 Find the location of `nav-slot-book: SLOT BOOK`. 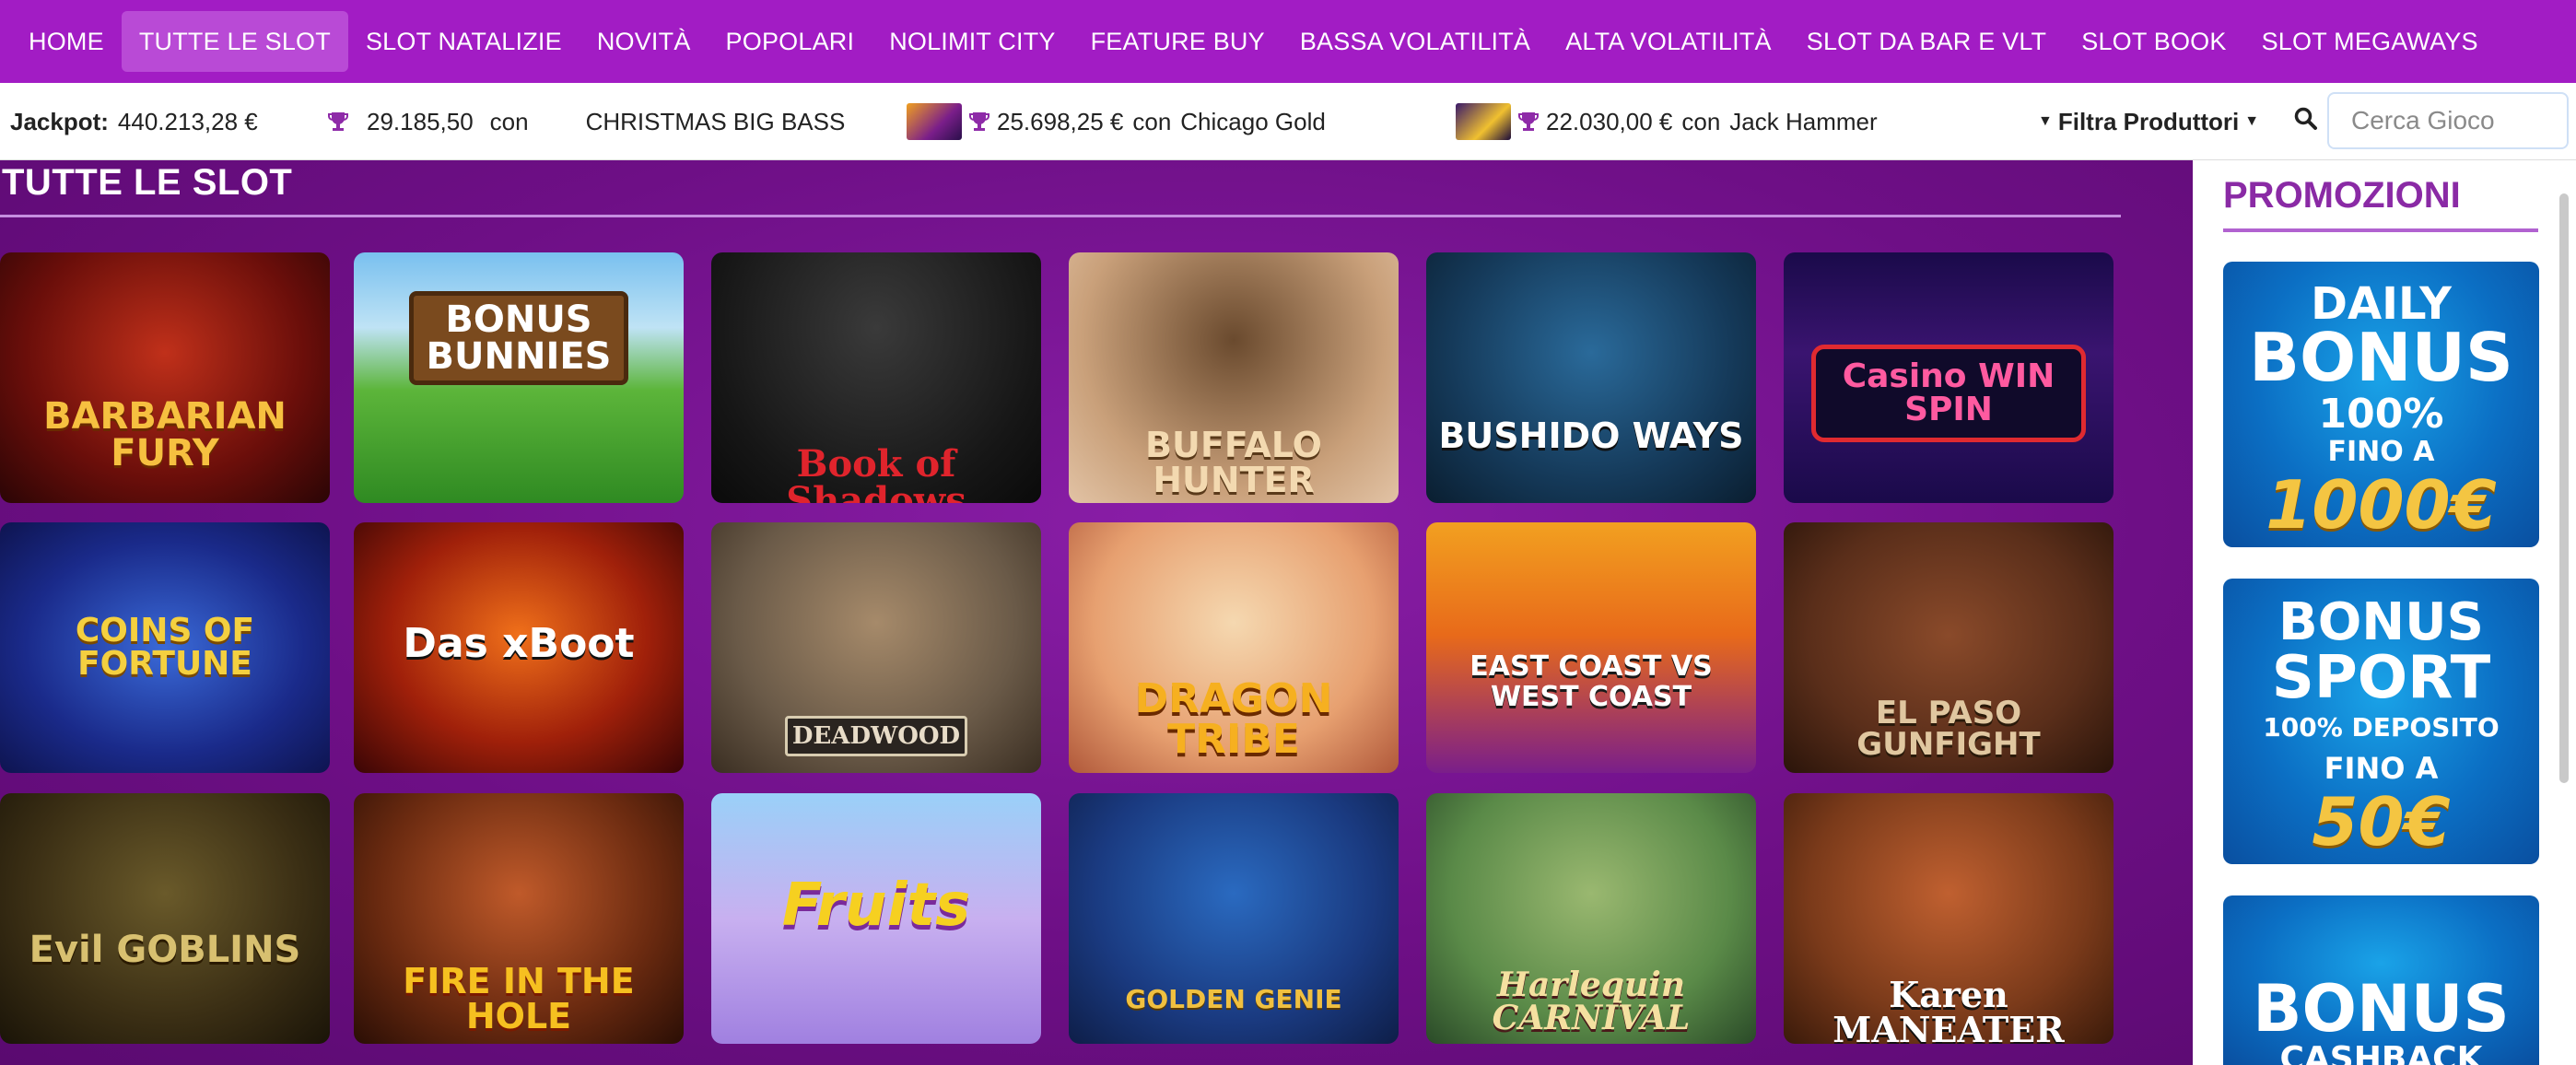

nav-slot-book: SLOT BOOK is located at coordinates (2153, 41).